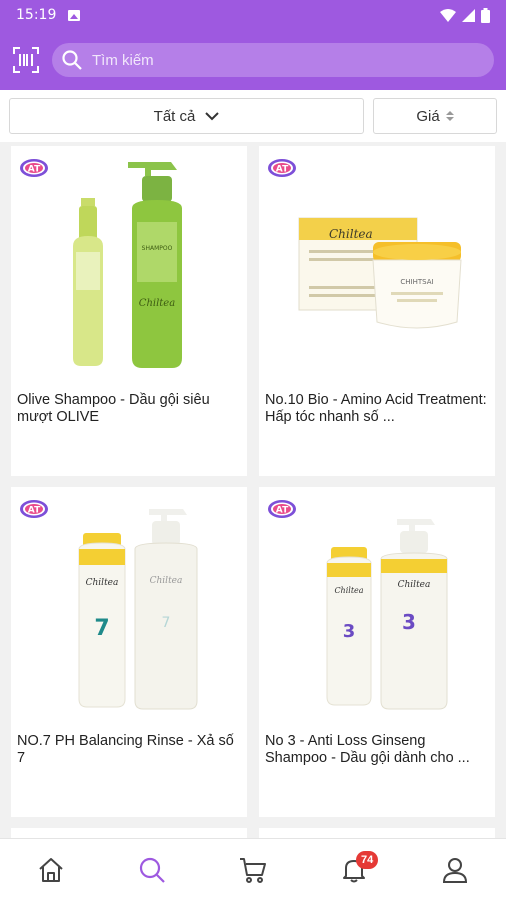  What do you see at coordinates (387, 614) in the screenshot?
I see `ginseng-shampoo-bottles-image: Chiltea 3 Chiltea 3` at bounding box center [387, 614].